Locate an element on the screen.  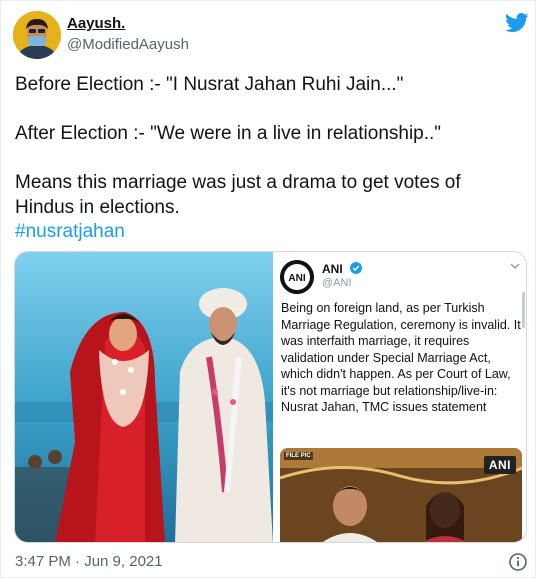
verified-badge-icon is located at coordinates (356, 268).